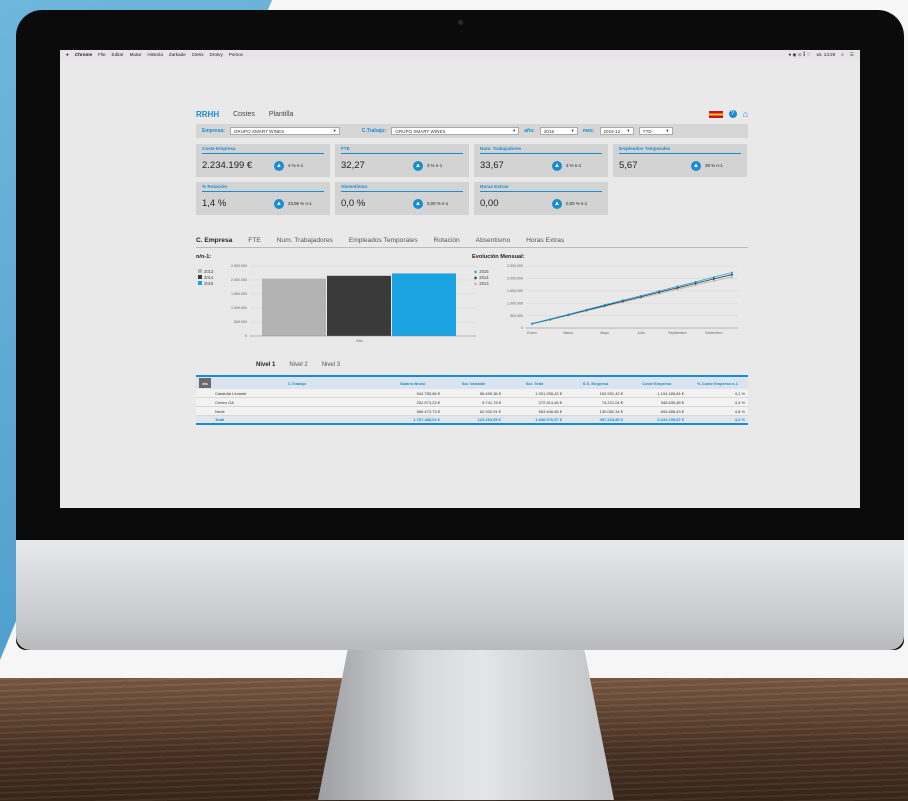 This screenshot has width=908, height=801. Describe the element at coordinates (298, 365) in the screenshot. I see `tab-nivel-2: Nivel 2` at that location.